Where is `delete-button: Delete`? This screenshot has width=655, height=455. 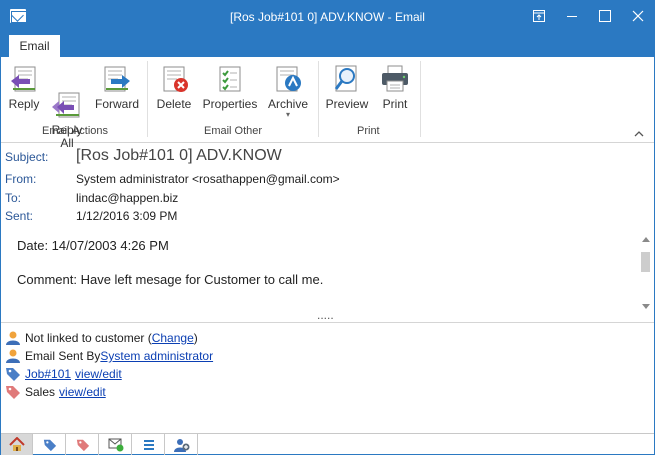
delete-button: Delete is located at coordinates (174, 87).